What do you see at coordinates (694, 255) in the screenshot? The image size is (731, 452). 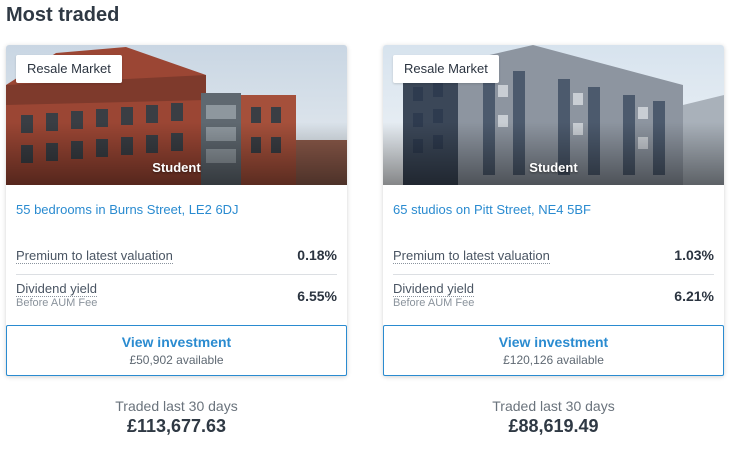 I see `premium-value: 1.03%` at bounding box center [694, 255].